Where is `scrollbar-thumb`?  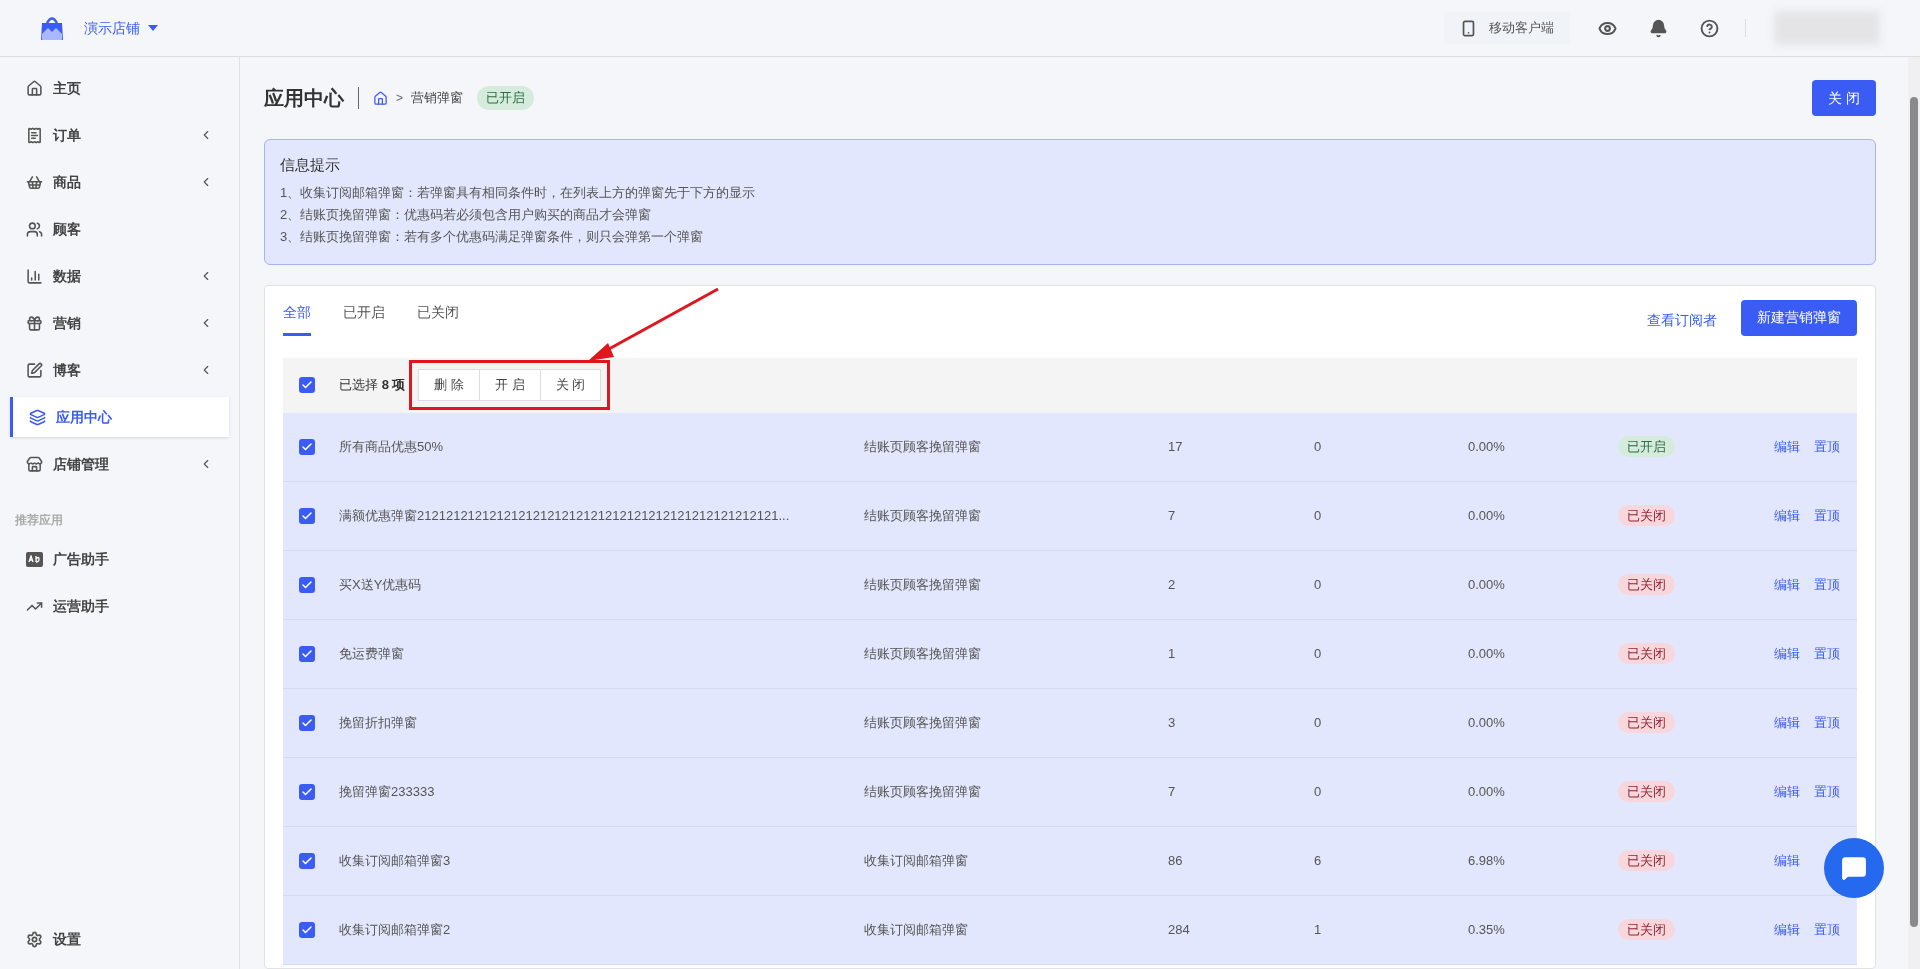
scrollbar-thumb is located at coordinates (1914, 512).